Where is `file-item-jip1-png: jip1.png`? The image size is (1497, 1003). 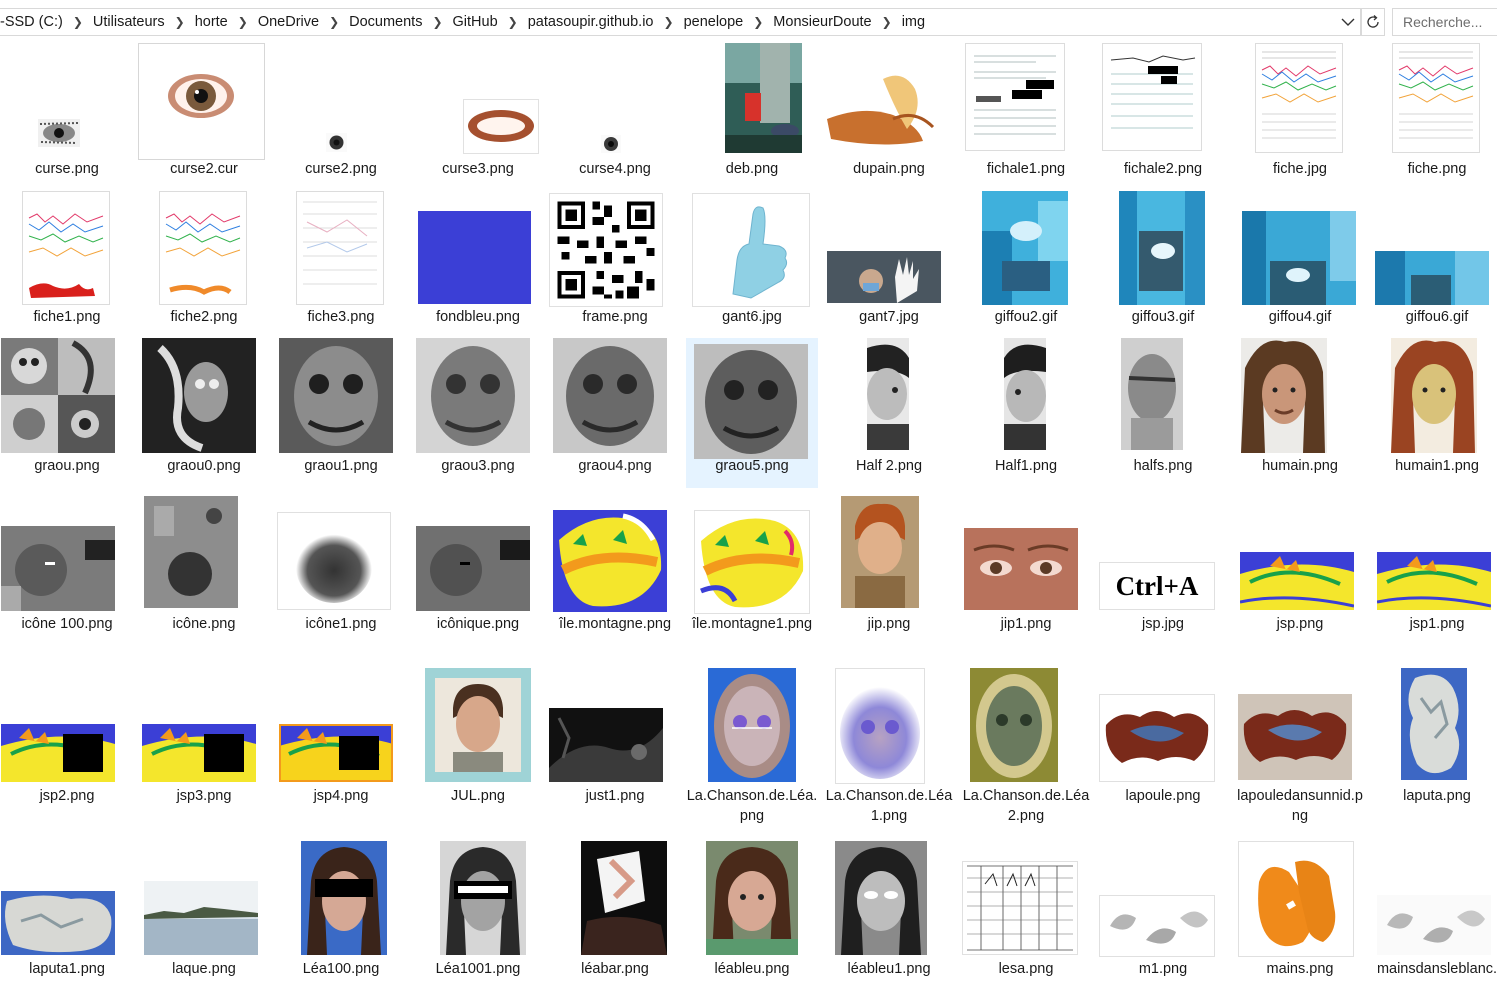
file-item-jip1-png: jip1.png is located at coordinates (1026, 574).